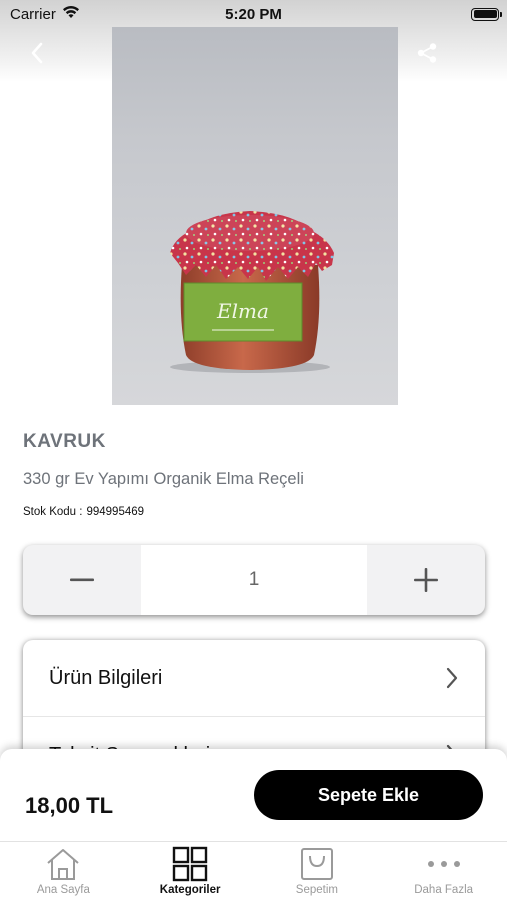 Image resolution: width=507 pixels, height=900 pixels. What do you see at coordinates (242, 311) in the screenshot?
I see `jar-label-text: Elma` at bounding box center [242, 311].